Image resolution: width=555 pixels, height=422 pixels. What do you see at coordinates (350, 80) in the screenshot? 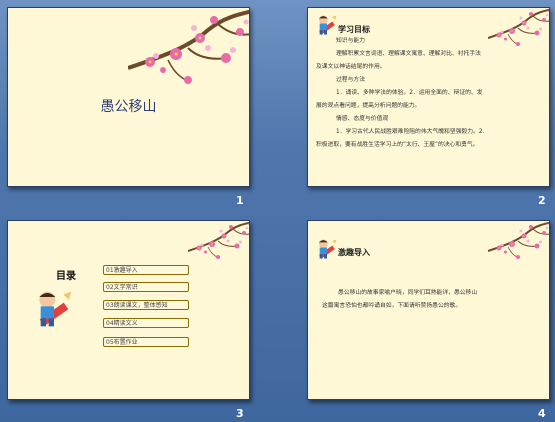
I see `body-line: 过程与方法` at bounding box center [350, 80].